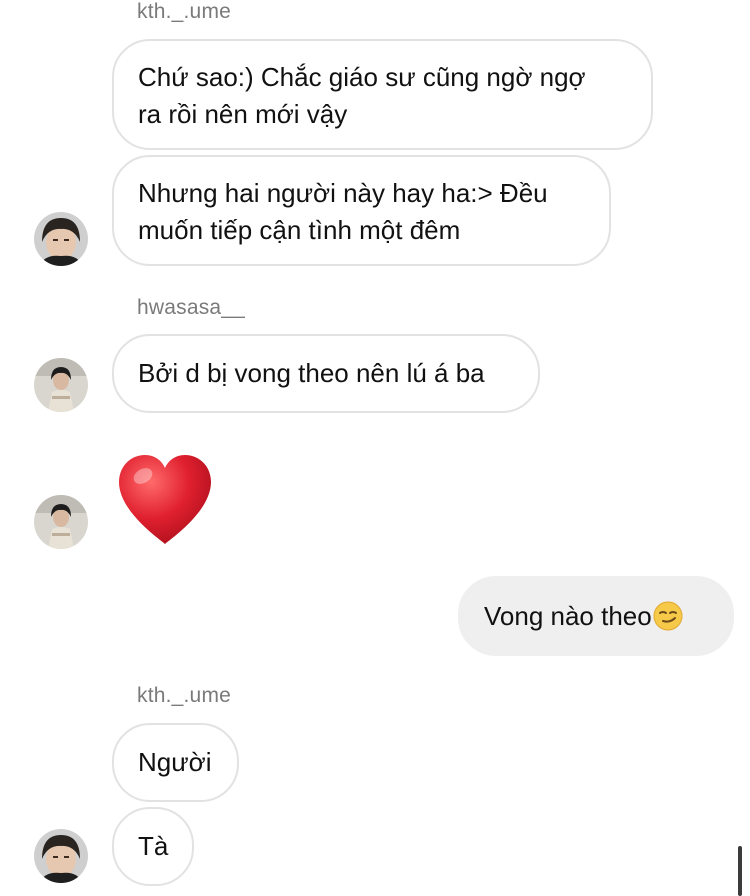 The width and height of the screenshot is (750, 896). I want to click on message-bubble: Người, so click(175, 762).